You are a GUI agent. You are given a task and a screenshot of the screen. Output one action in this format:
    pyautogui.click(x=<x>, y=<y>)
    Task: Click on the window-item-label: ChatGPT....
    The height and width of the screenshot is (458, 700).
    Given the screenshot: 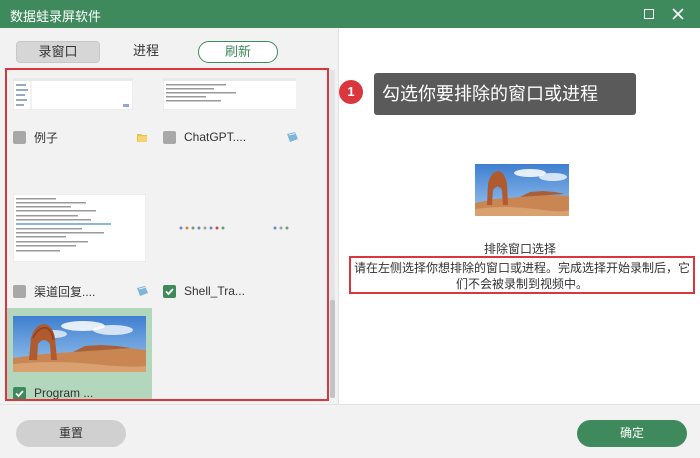 What is the action you would take?
    pyautogui.click(x=215, y=137)
    